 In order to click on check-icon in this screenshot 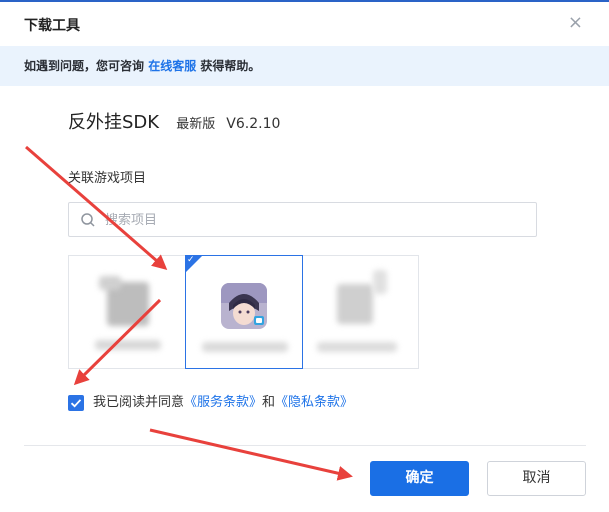, I will do `click(76, 403)`.